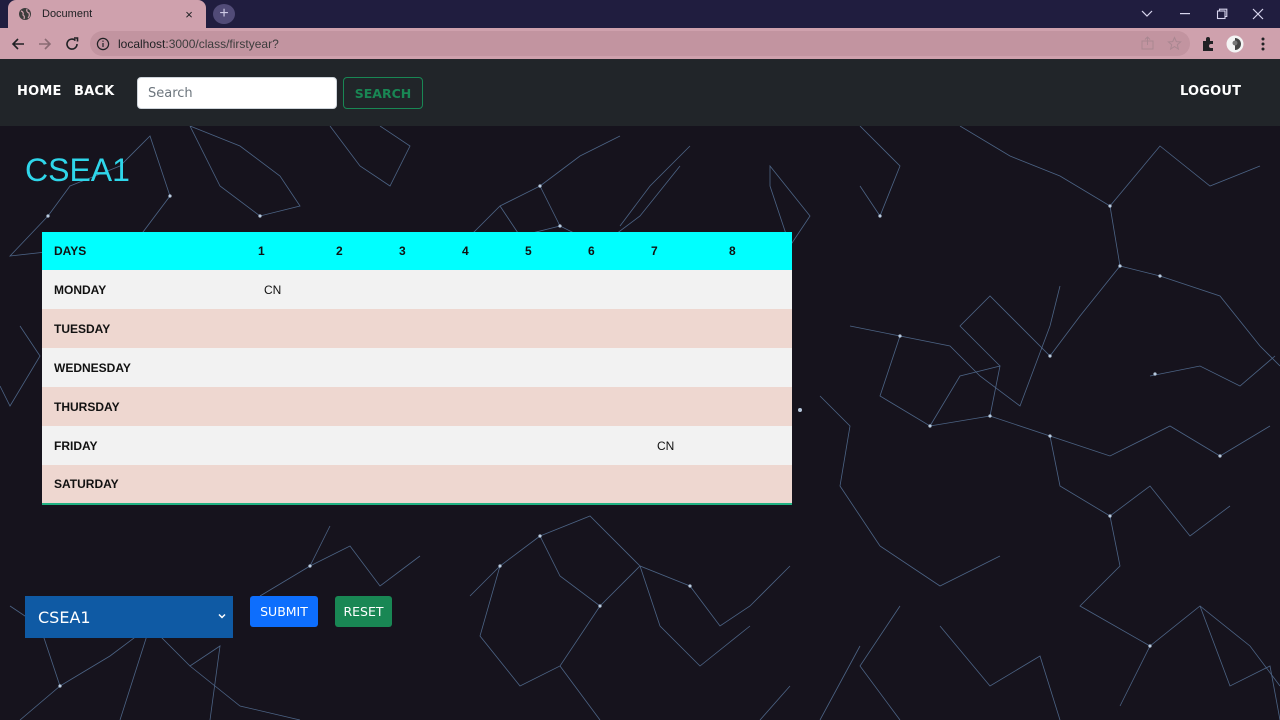  What do you see at coordinates (222, 616) in the screenshot?
I see `chevron-down-icon` at bounding box center [222, 616].